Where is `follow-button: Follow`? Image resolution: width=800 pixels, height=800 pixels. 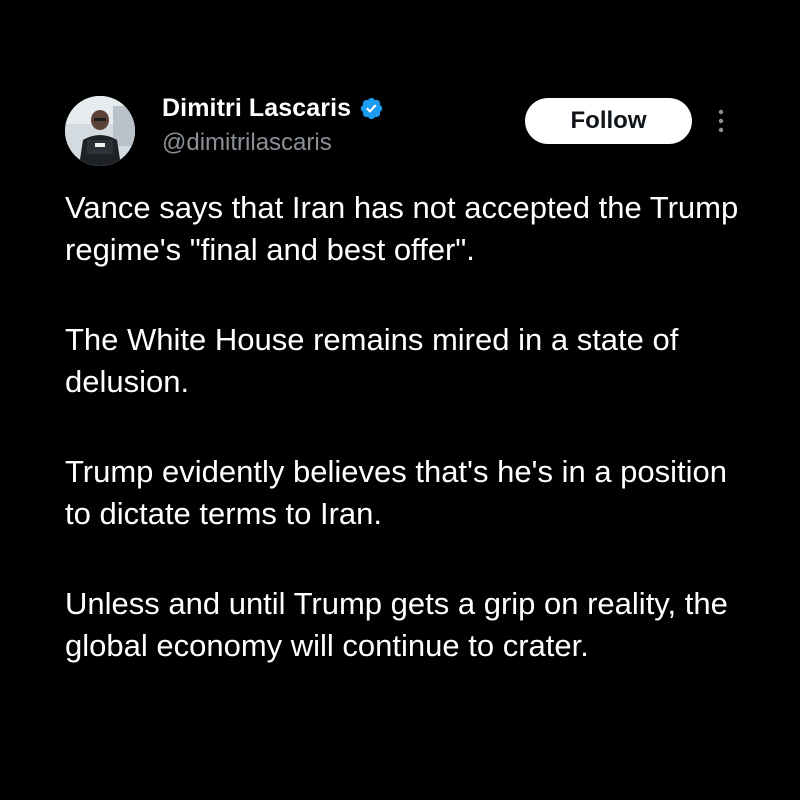 follow-button: Follow is located at coordinates (608, 121).